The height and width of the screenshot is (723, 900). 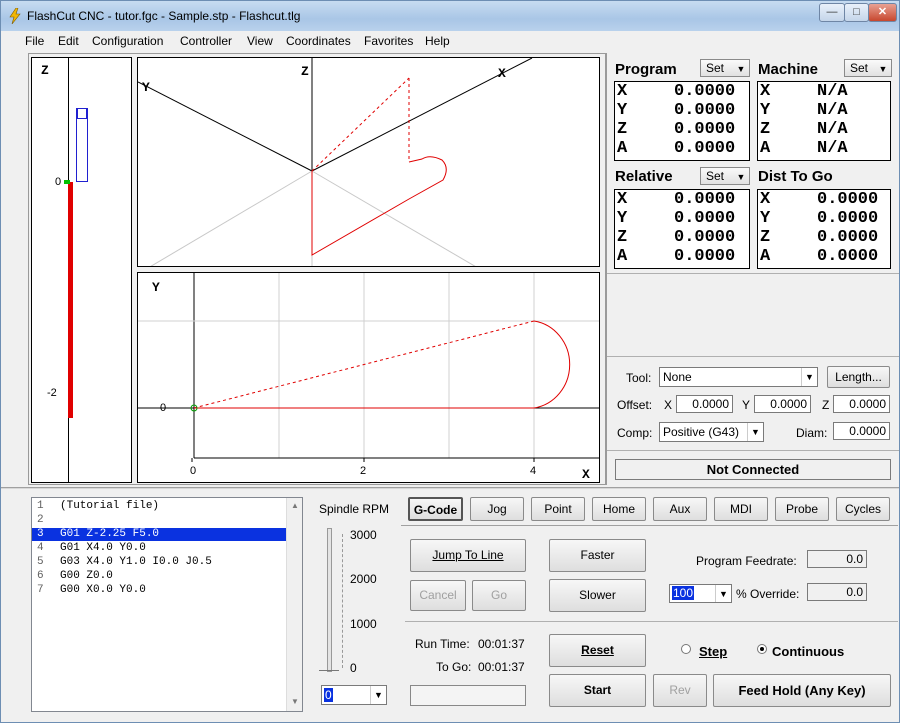 I want to click on machine-set-button: Set ▼, so click(x=868, y=68).